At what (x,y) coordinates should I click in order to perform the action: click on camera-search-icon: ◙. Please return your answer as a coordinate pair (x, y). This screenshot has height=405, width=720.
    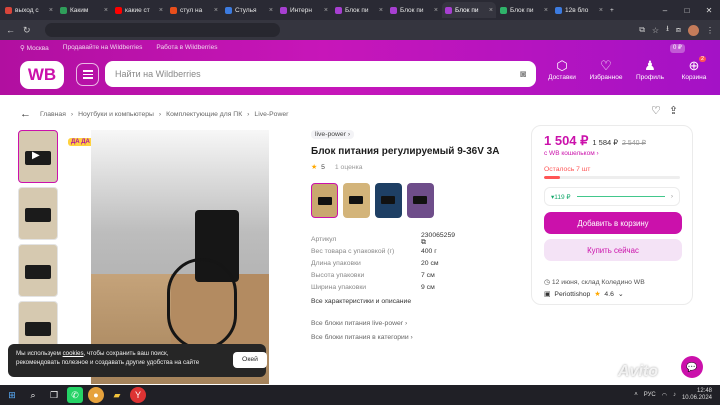
    Looking at the image, I should click on (523, 74).